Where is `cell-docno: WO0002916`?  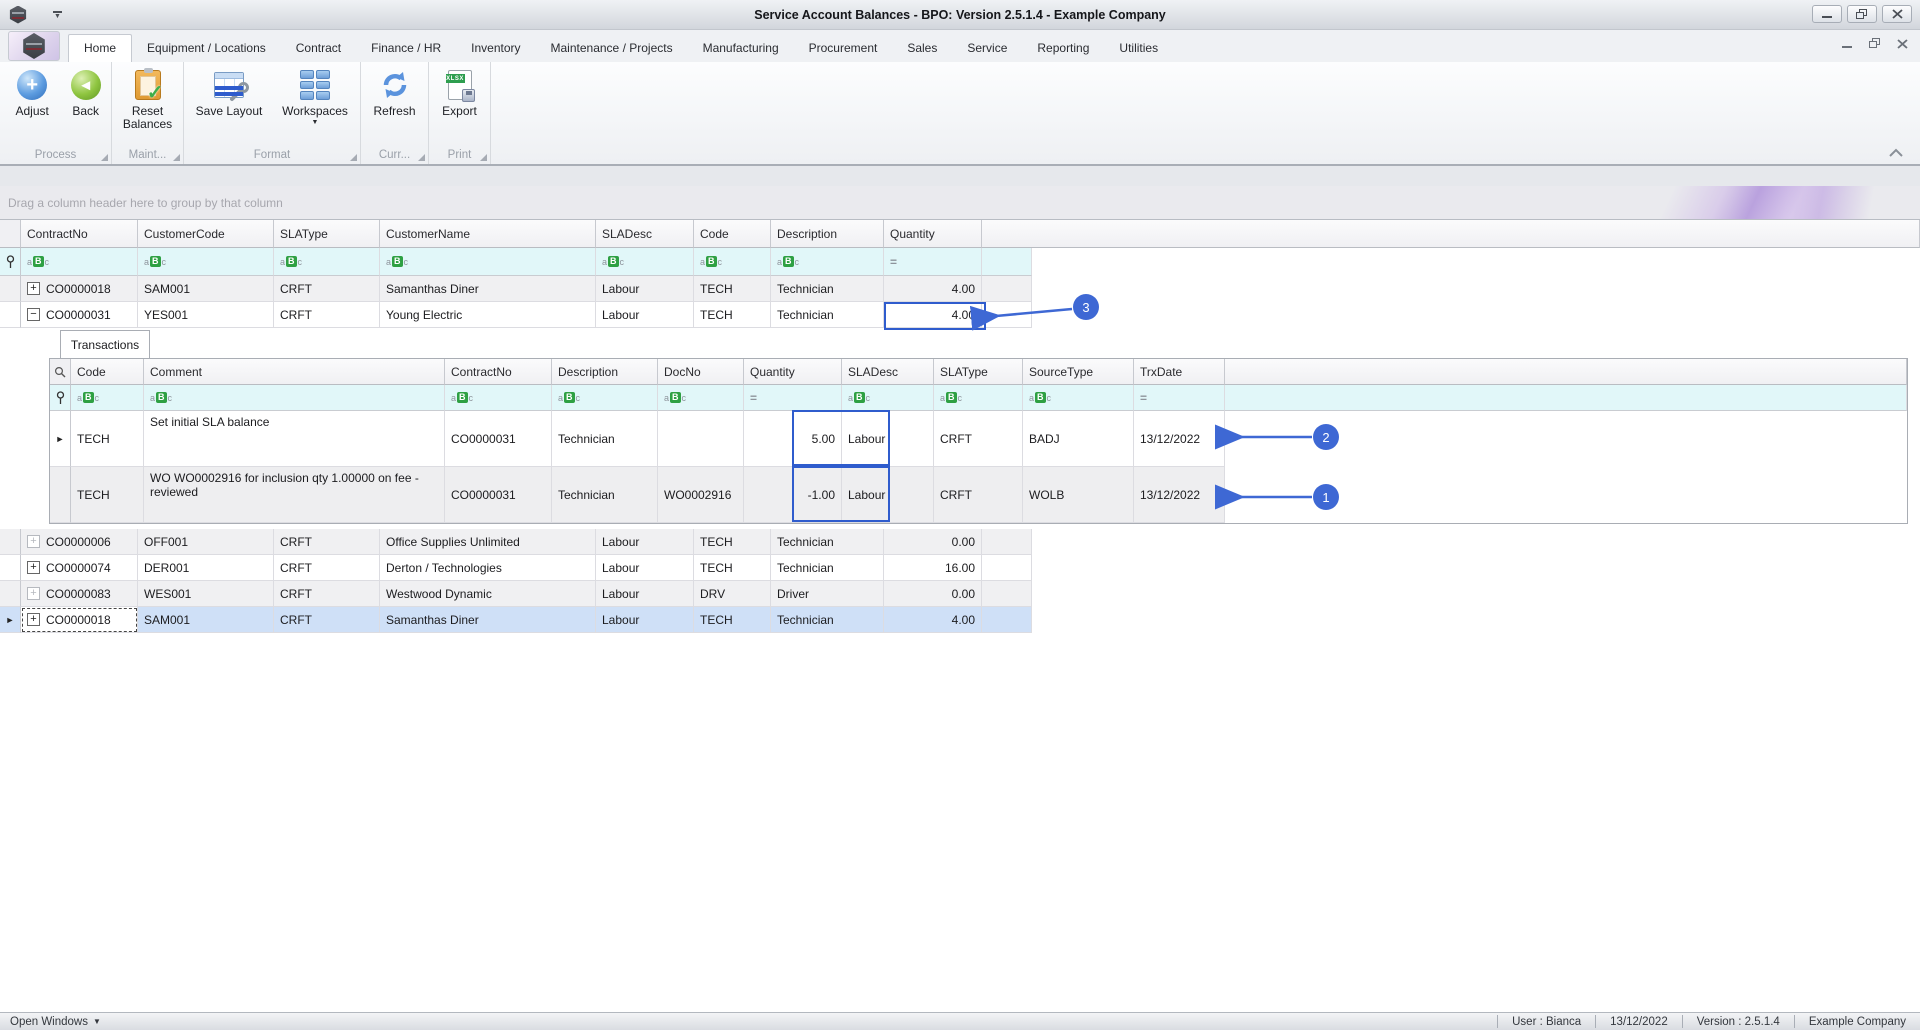 cell-docno: WO0002916 is located at coordinates (701, 495).